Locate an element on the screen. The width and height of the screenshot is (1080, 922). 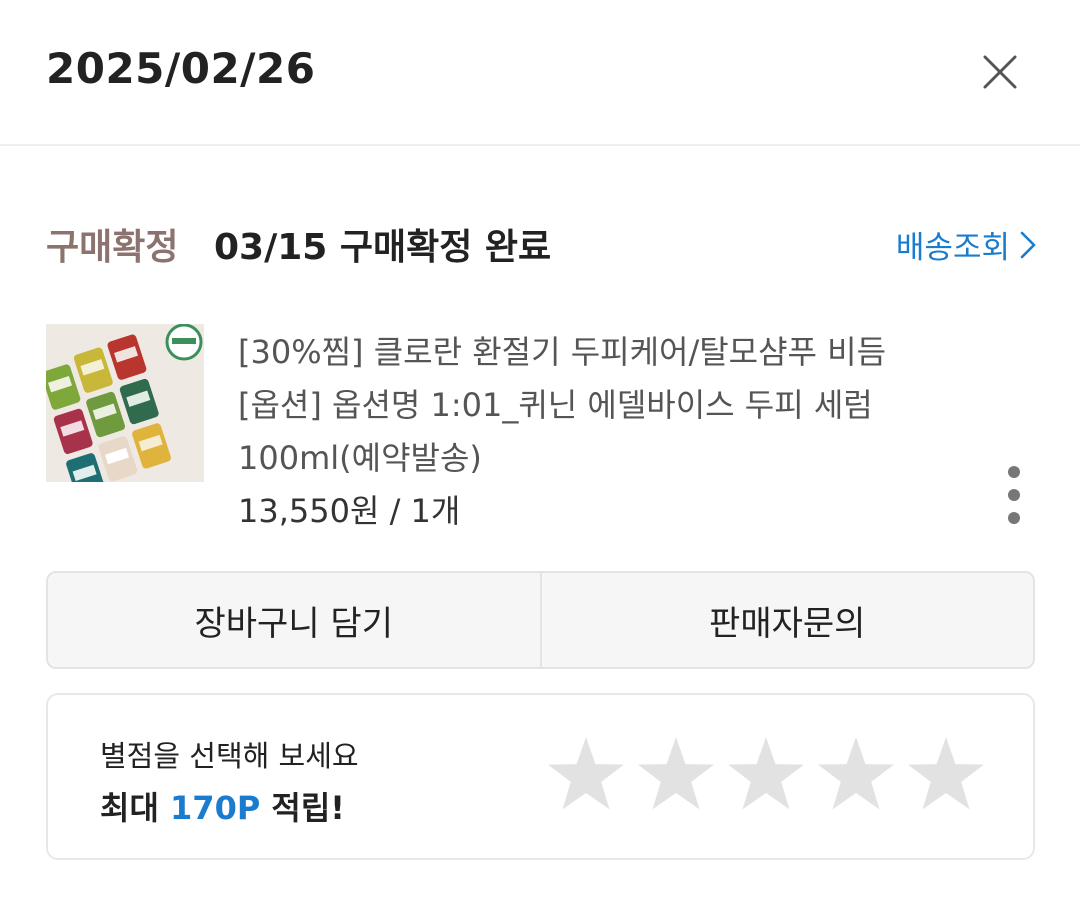
reward-suffix: 적립! is located at coordinates (302, 808).